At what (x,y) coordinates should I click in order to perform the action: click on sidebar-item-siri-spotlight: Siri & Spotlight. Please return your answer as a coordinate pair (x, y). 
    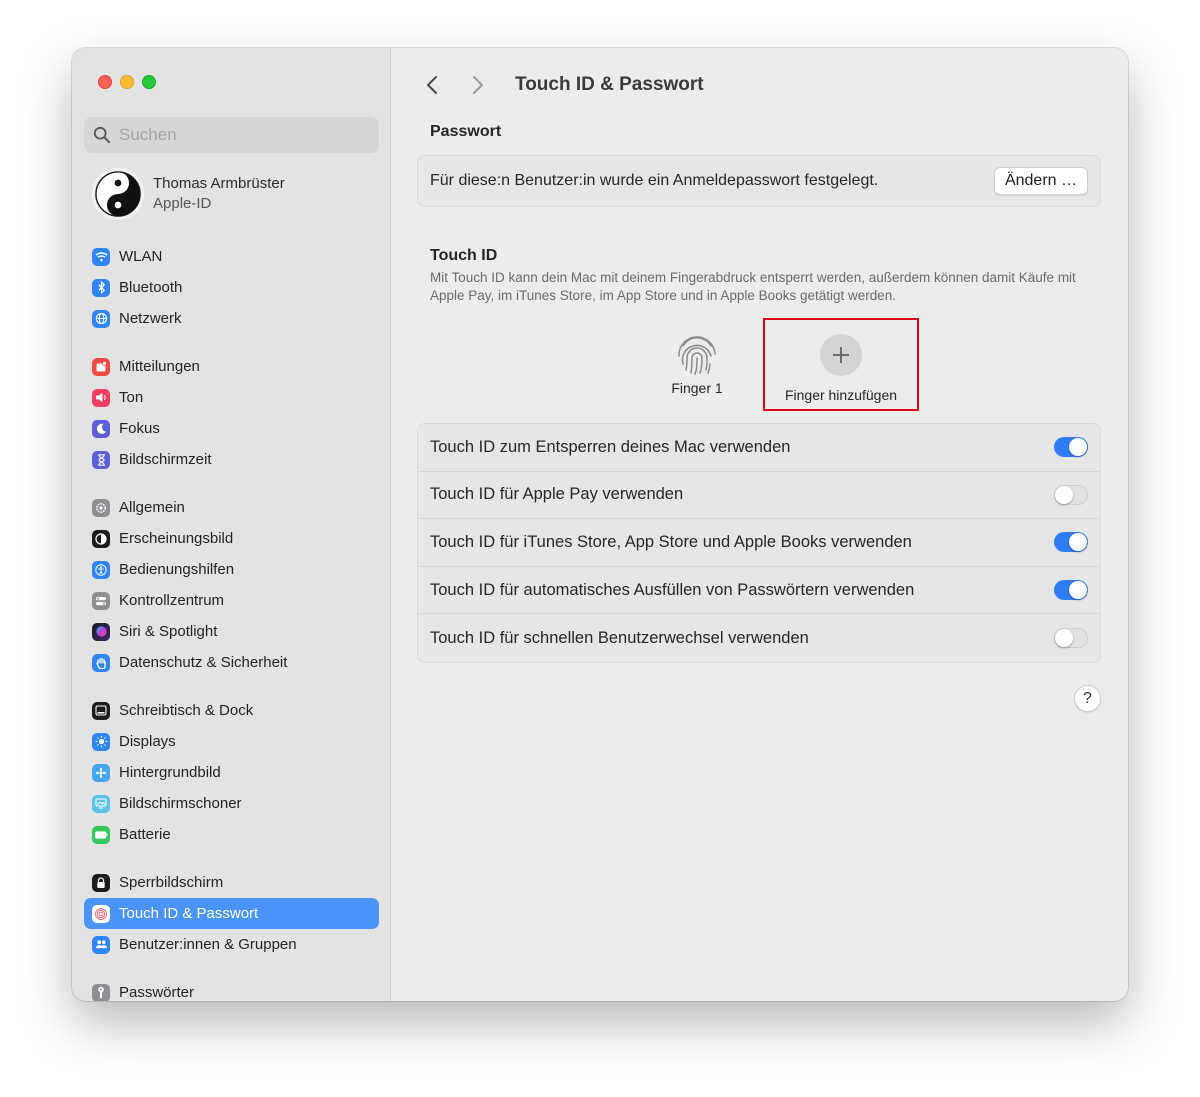
    Looking at the image, I should click on (231, 631).